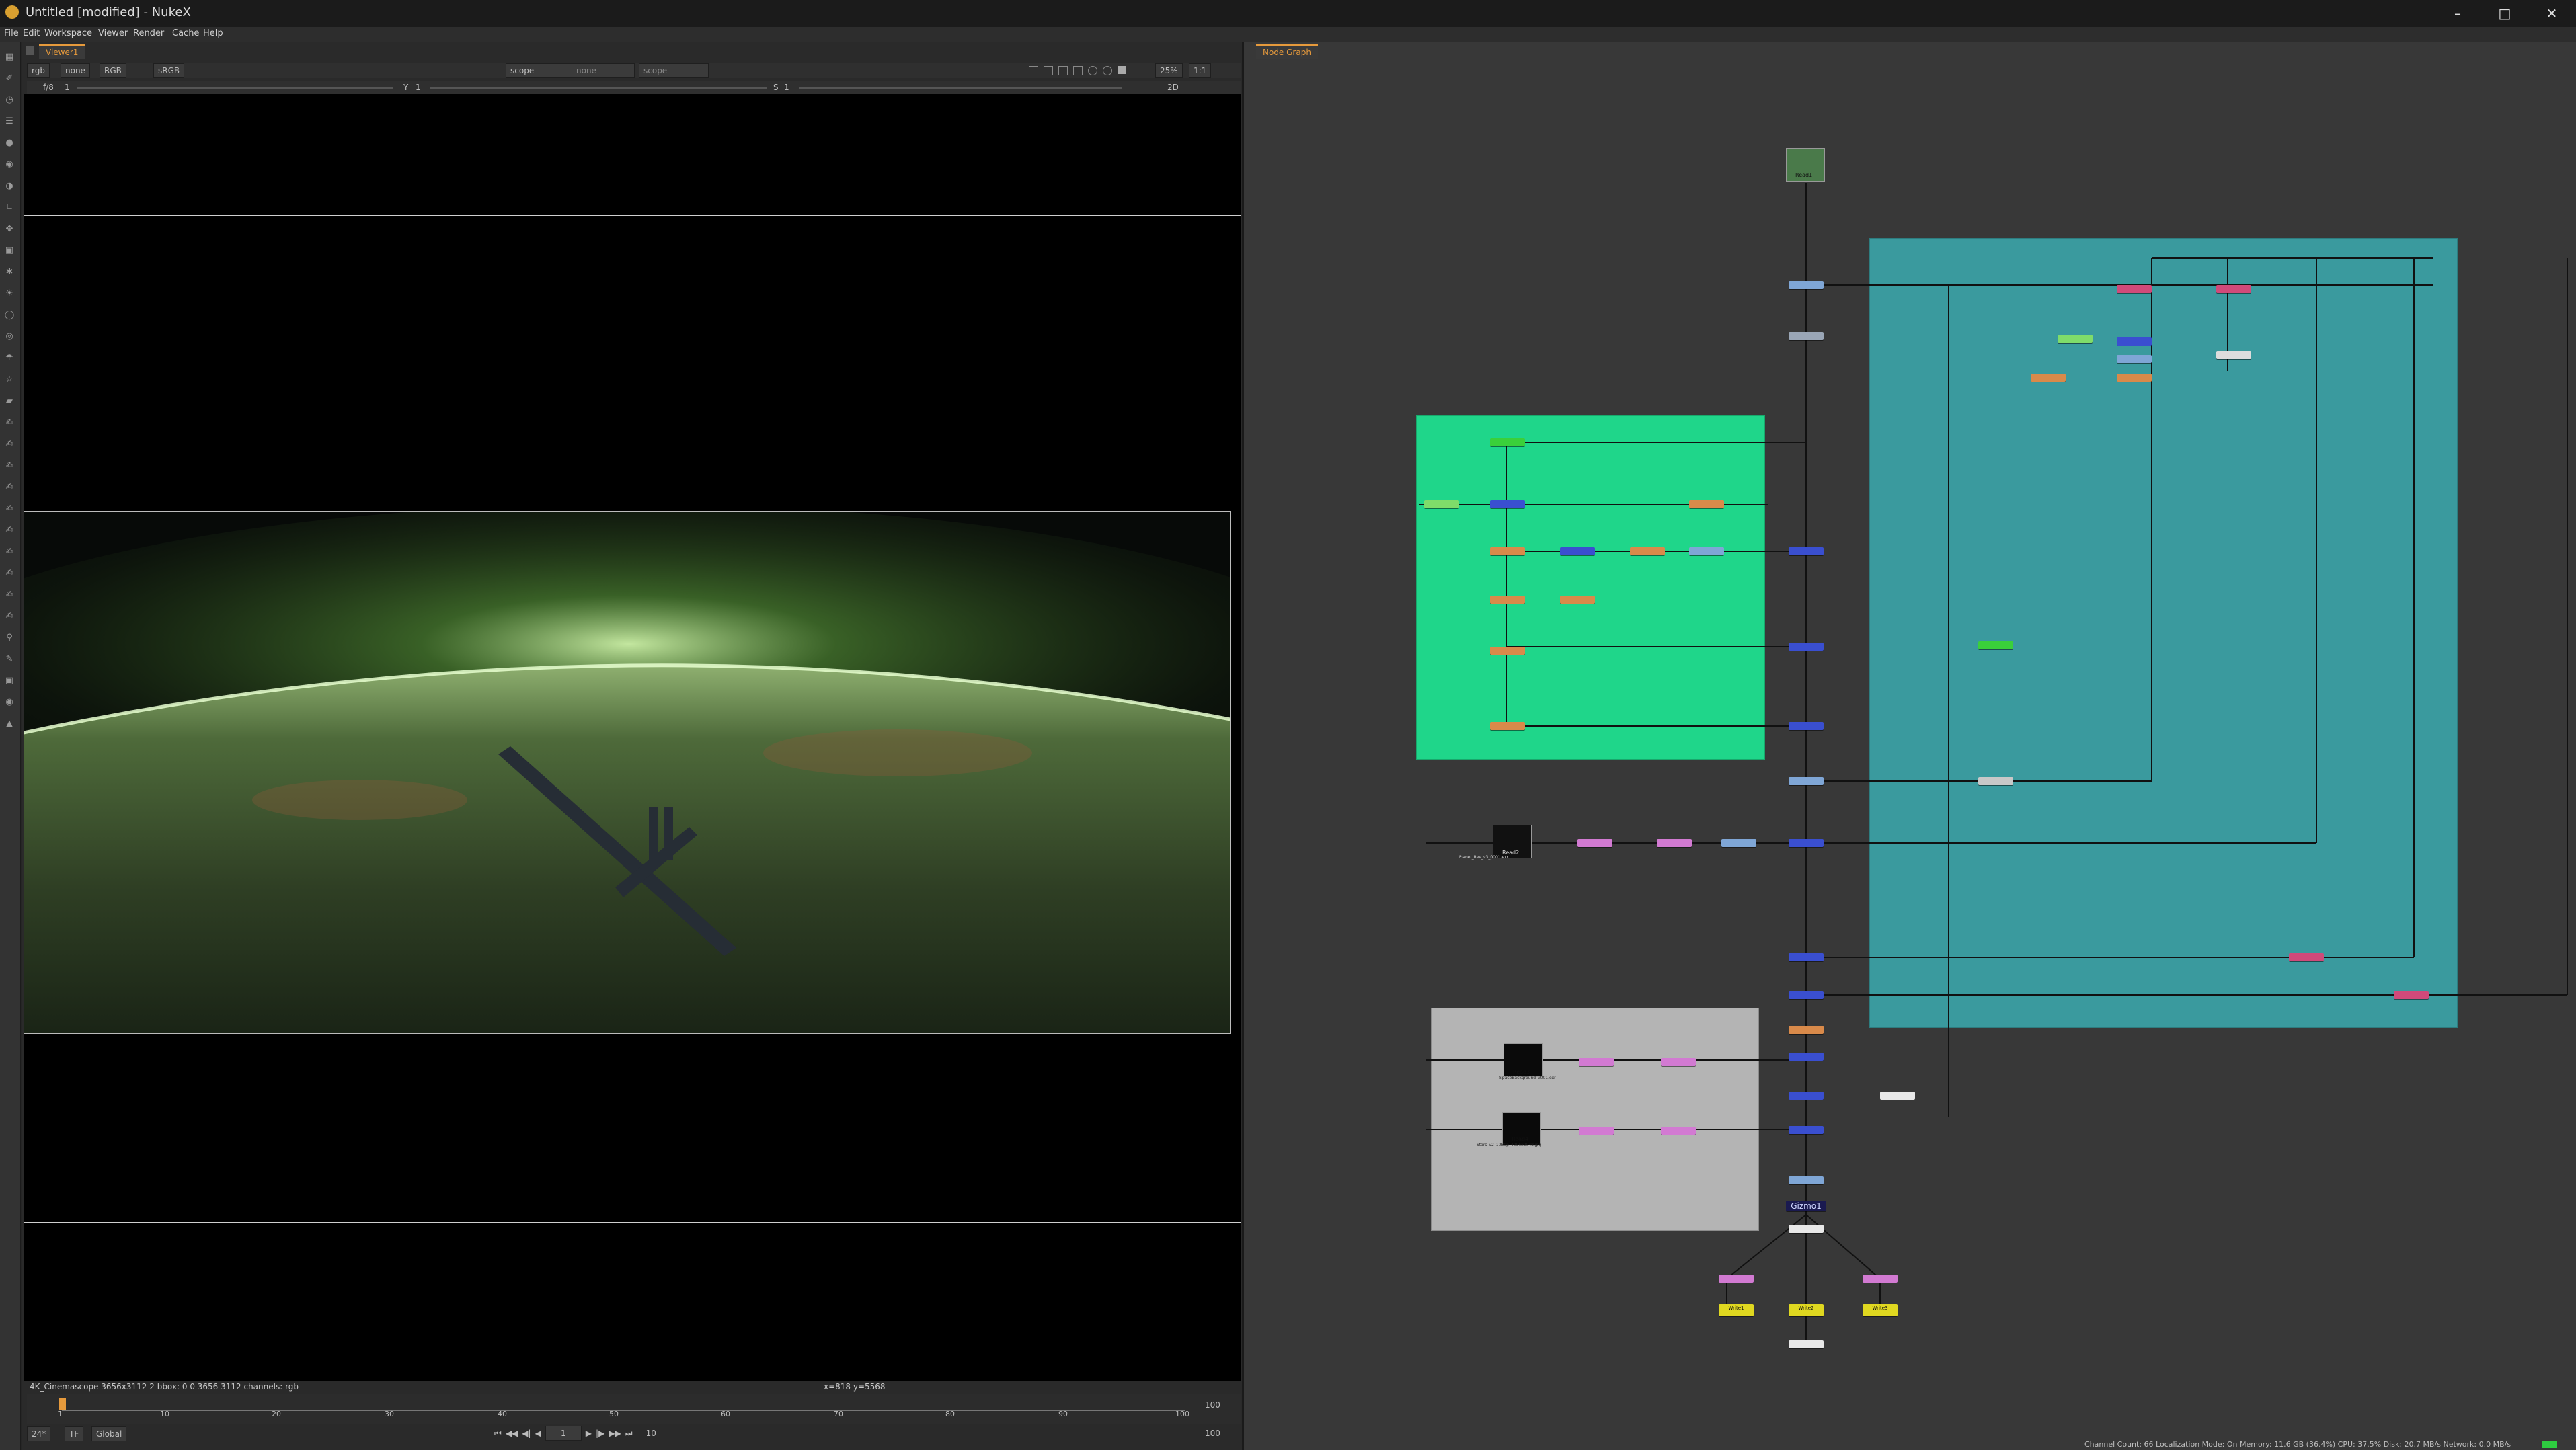 This screenshot has width=2576, height=1450. I want to click on plugin-tools-5-icon: ✍, so click(9, 530).